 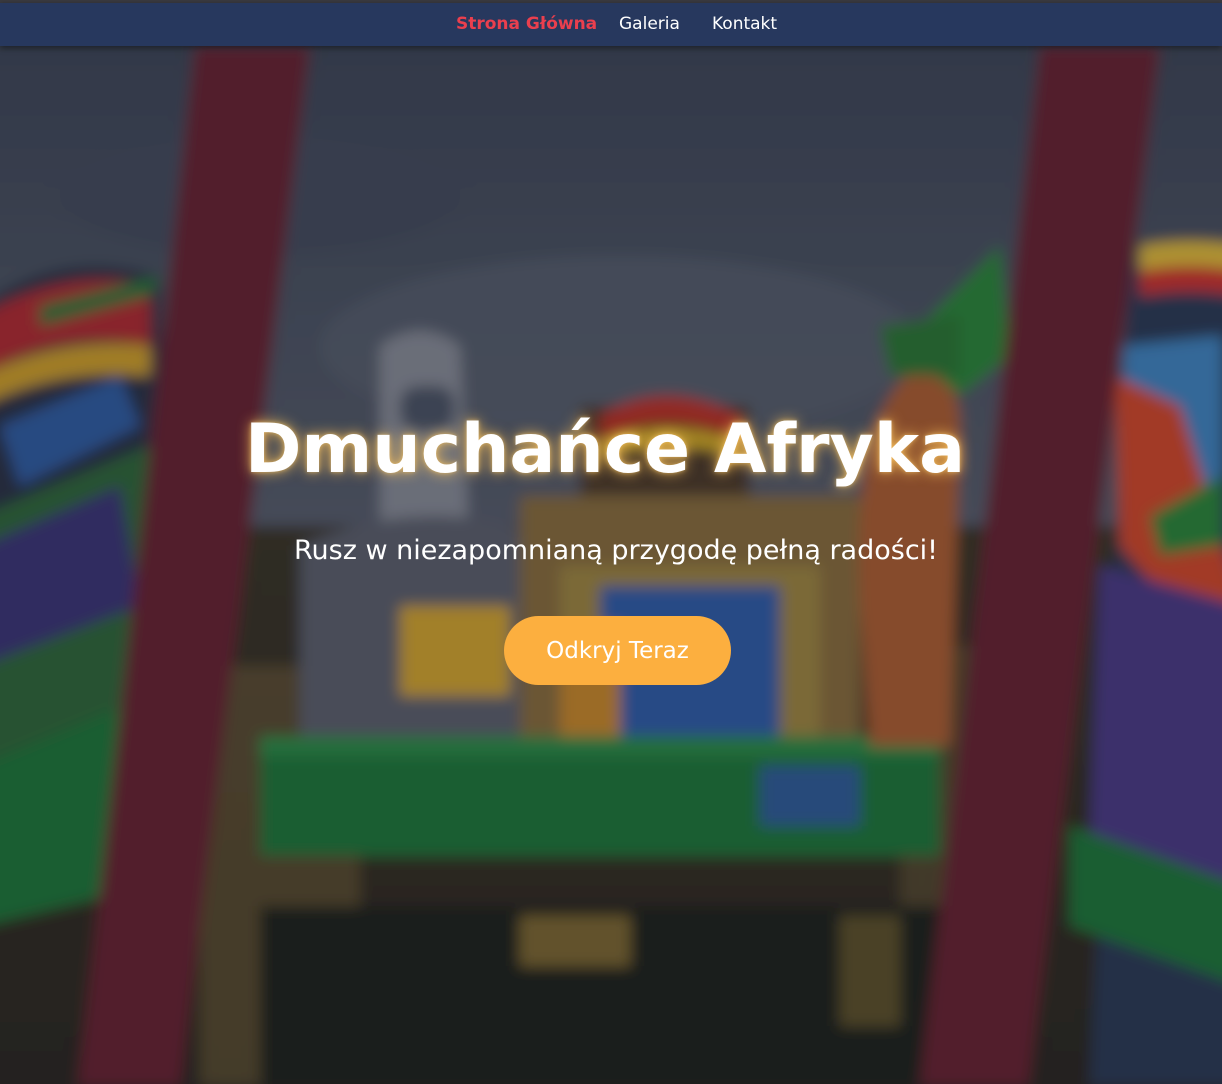 I want to click on navbar: Strona Główna Galeria Kontakt, so click(x=611, y=24).